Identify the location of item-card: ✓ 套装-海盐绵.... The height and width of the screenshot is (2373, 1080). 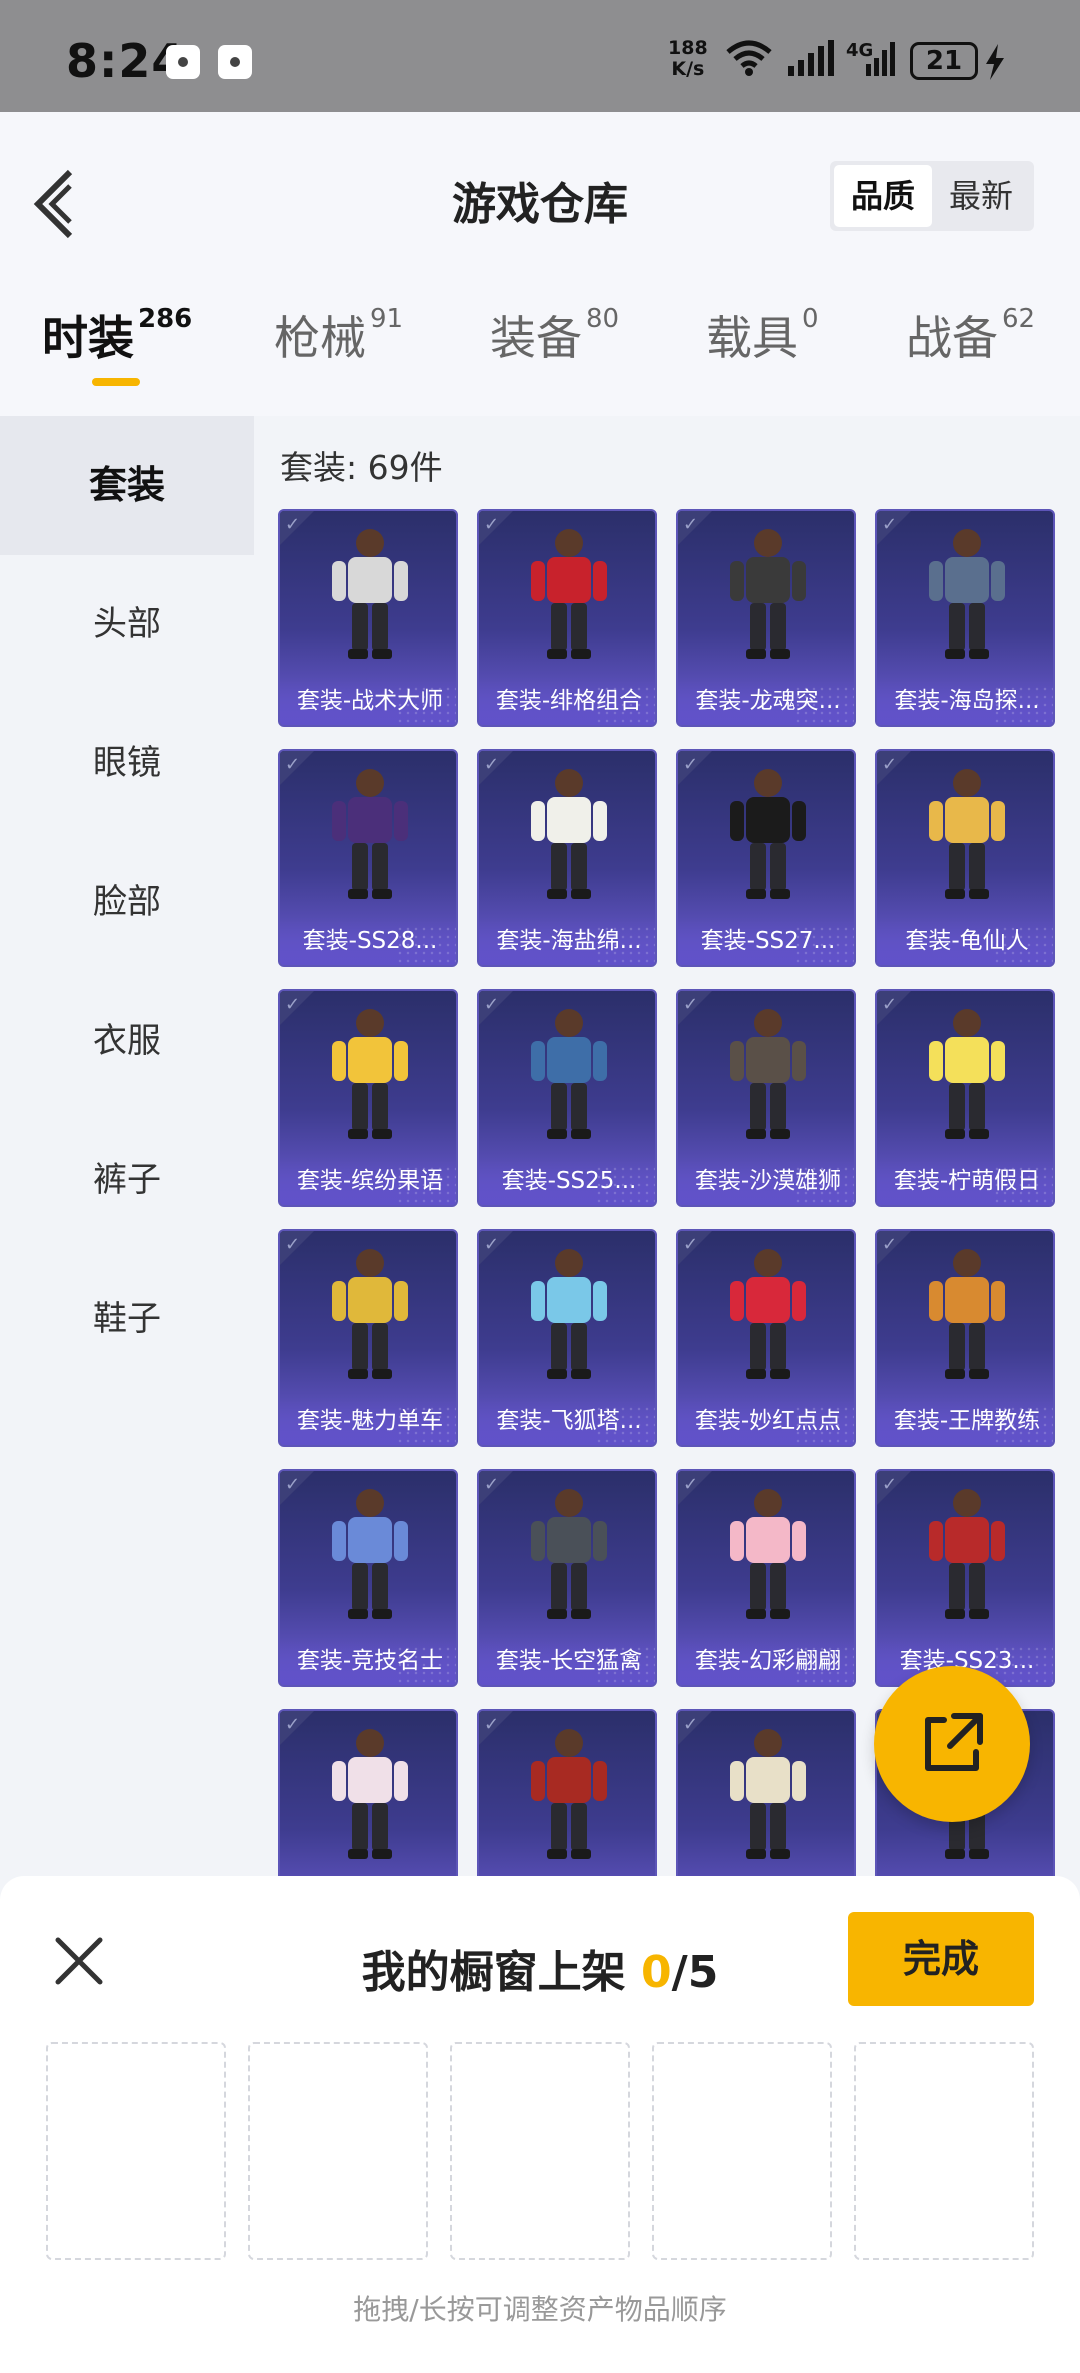
(567, 858).